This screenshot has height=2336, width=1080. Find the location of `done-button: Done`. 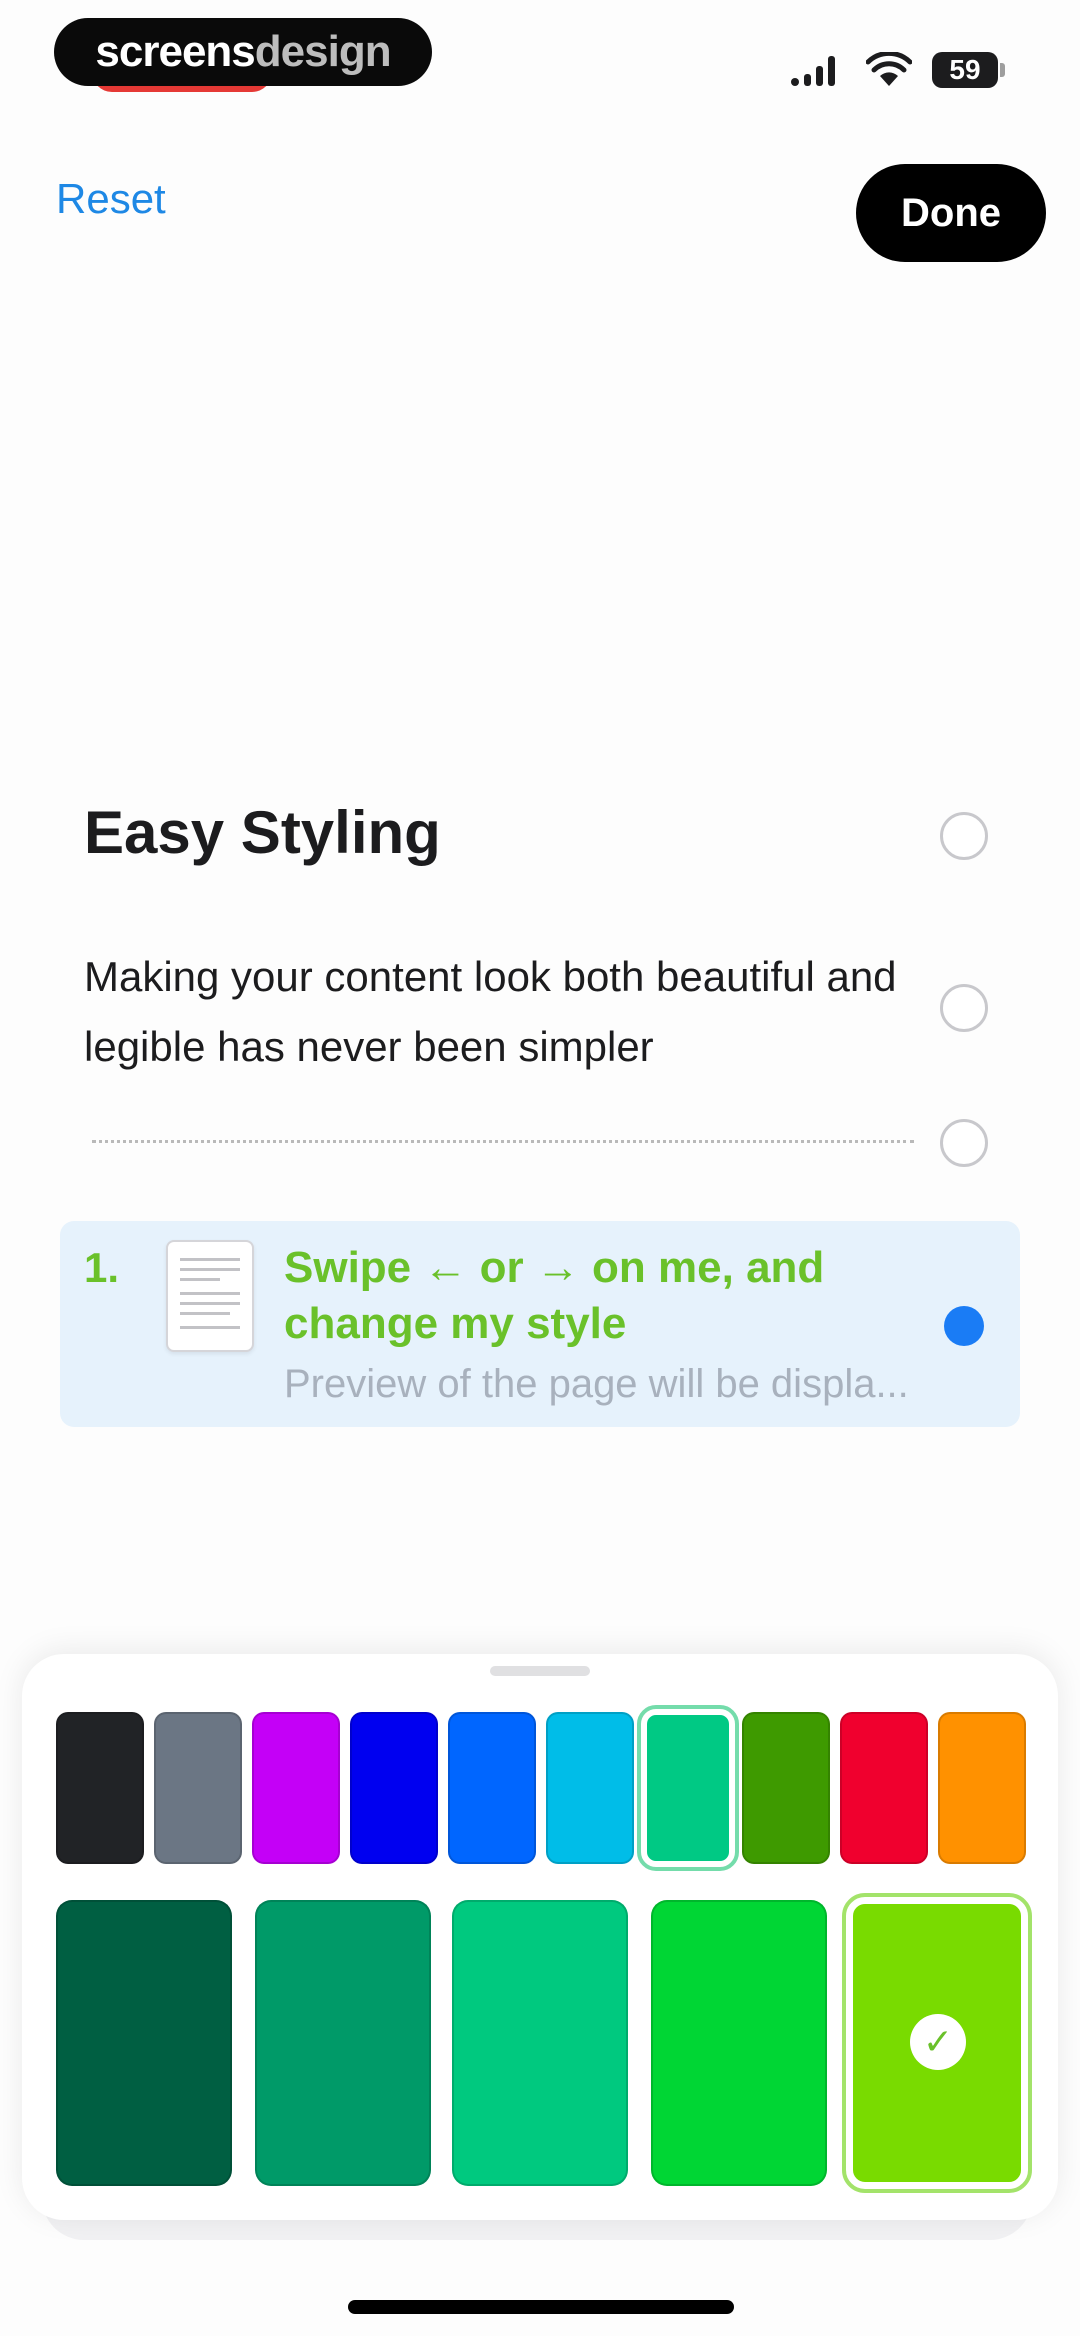

done-button: Done is located at coordinates (951, 213).